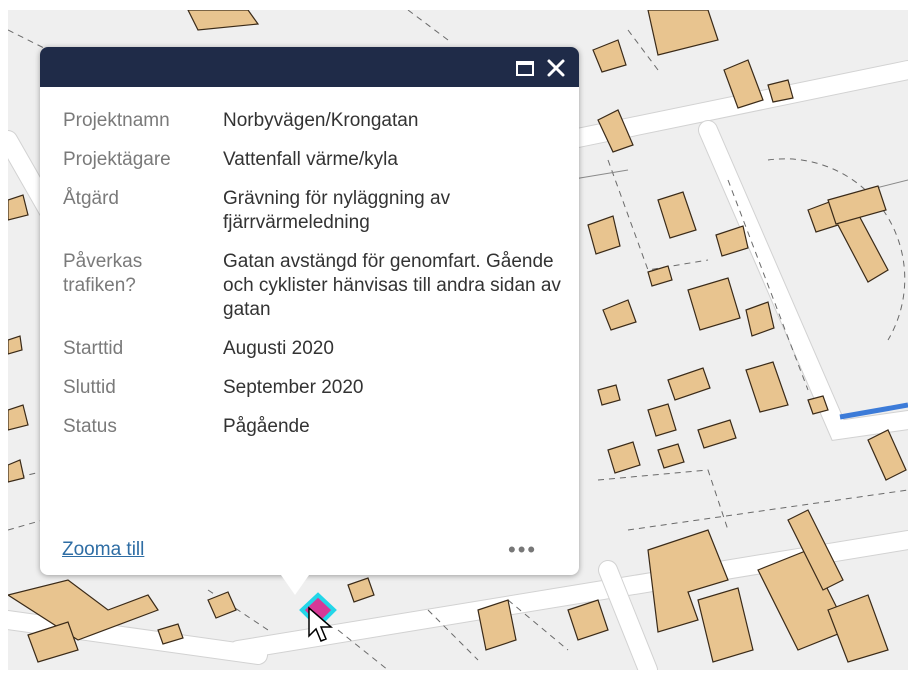 The image size is (908, 675). What do you see at coordinates (293, 387) in the screenshot?
I see `field-value: September 2020` at bounding box center [293, 387].